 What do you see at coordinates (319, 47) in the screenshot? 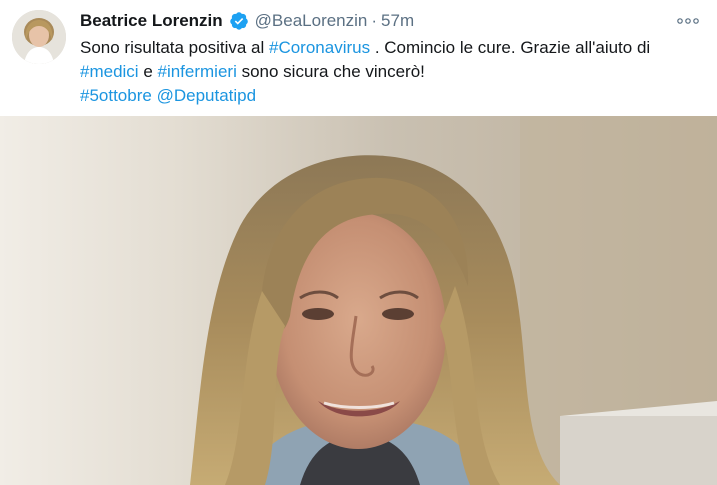
I see `hashtag-link: #Coronavirus` at bounding box center [319, 47].